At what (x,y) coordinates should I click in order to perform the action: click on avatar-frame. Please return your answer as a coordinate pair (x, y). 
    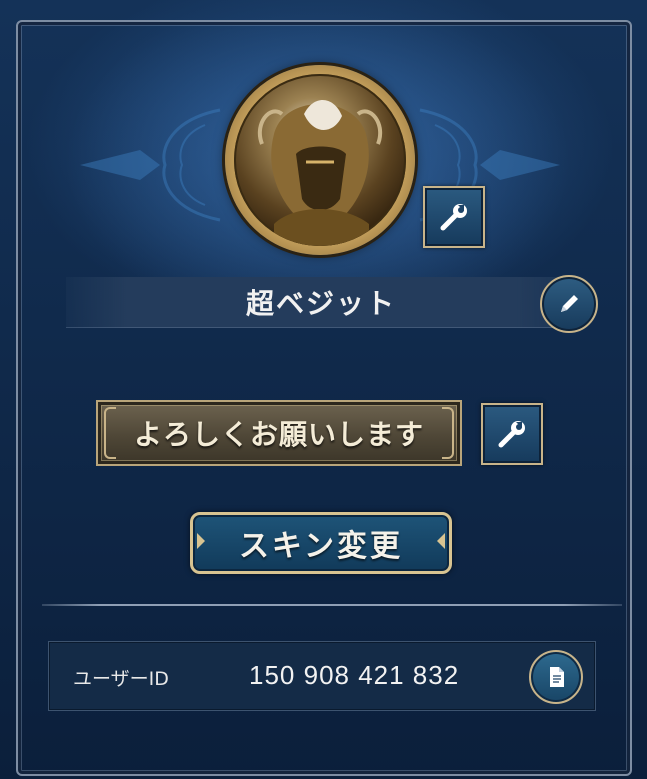
    Looking at the image, I should click on (320, 160).